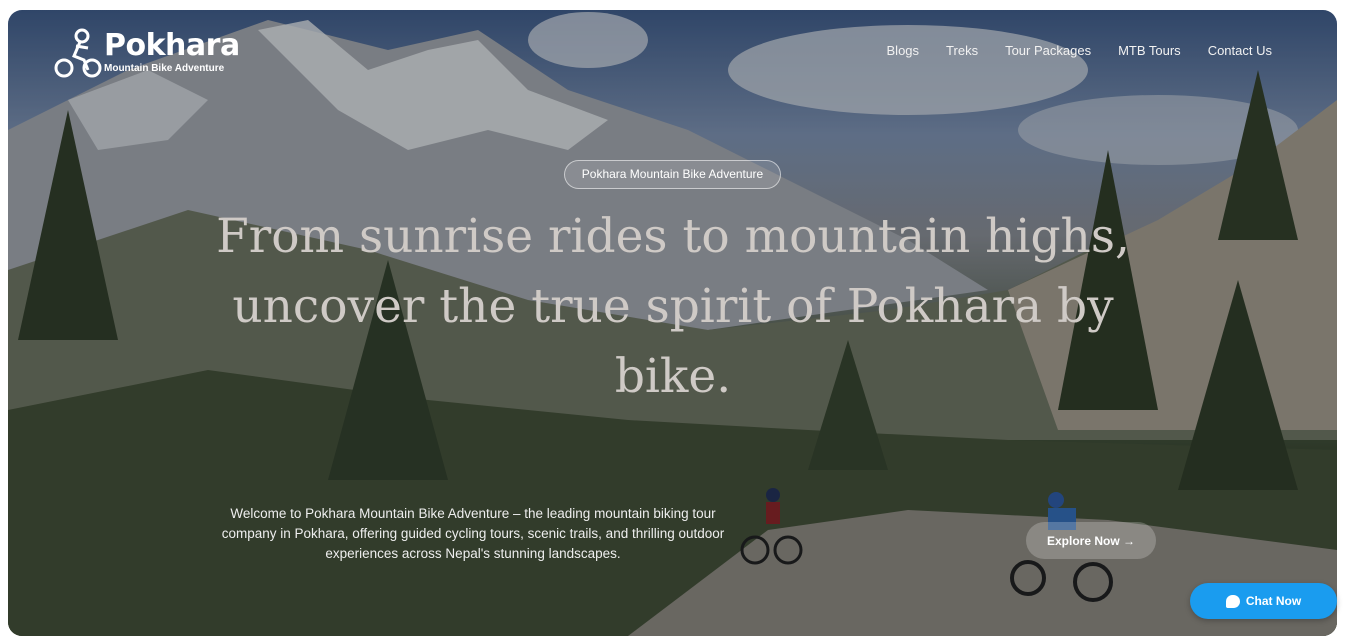 The width and height of the screenshot is (1353, 638). I want to click on hero-badge: Pokhara Mountain Bike Adventure, so click(672, 174).